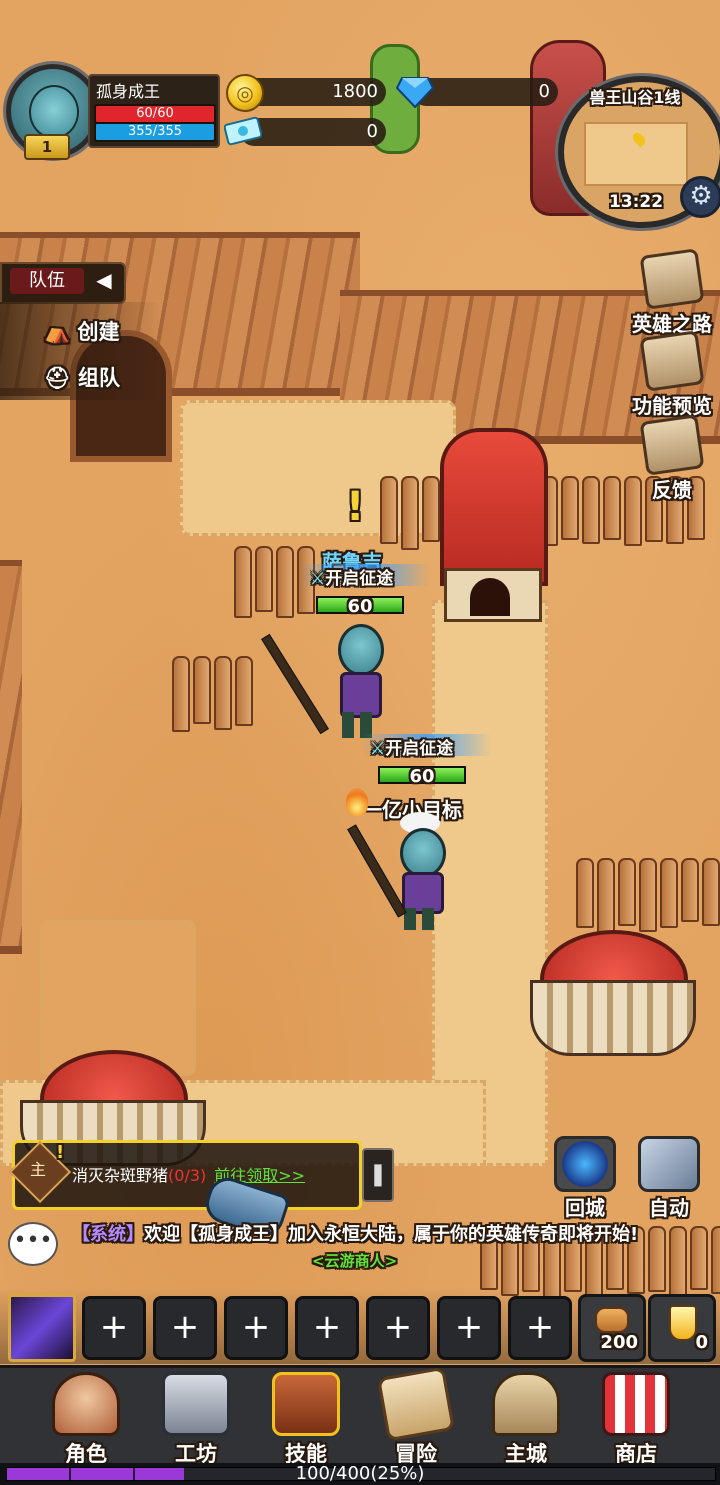 The width and height of the screenshot is (720, 1485). Describe the element at coordinates (33, 1244) in the screenshot. I see `chat-bubble-icon: •••` at that location.